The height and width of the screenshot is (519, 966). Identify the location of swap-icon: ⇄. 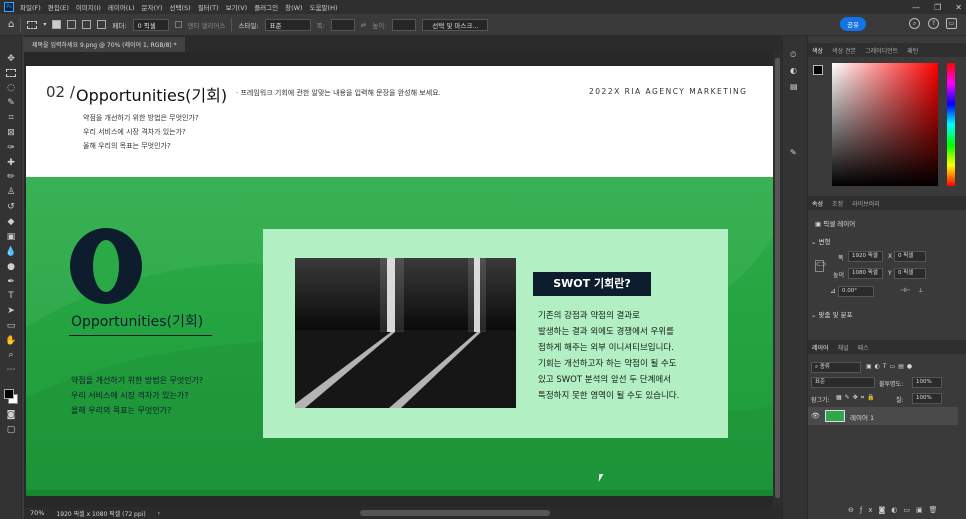
(363, 25).